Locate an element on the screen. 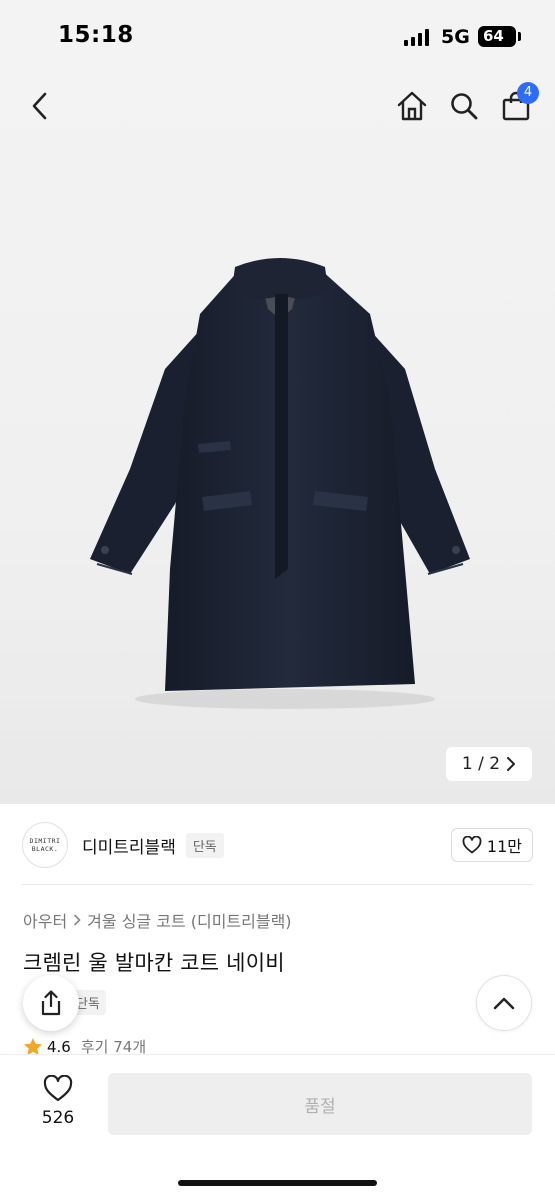 The height and width of the screenshot is (1200, 555). brand-logo-line2: BLACK. is located at coordinates (45, 849).